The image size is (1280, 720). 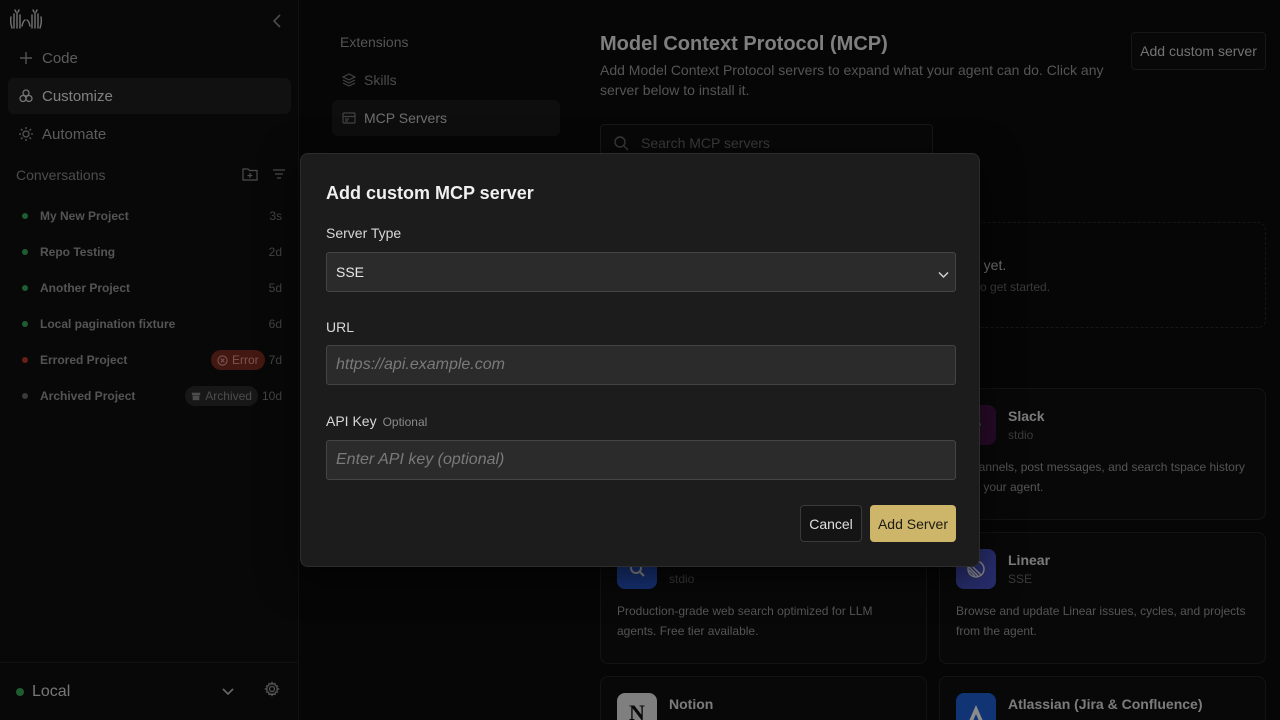 What do you see at coordinates (351, 421) in the screenshot?
I see `api-key-label-text: API Key` at bounding box center [351, 421].